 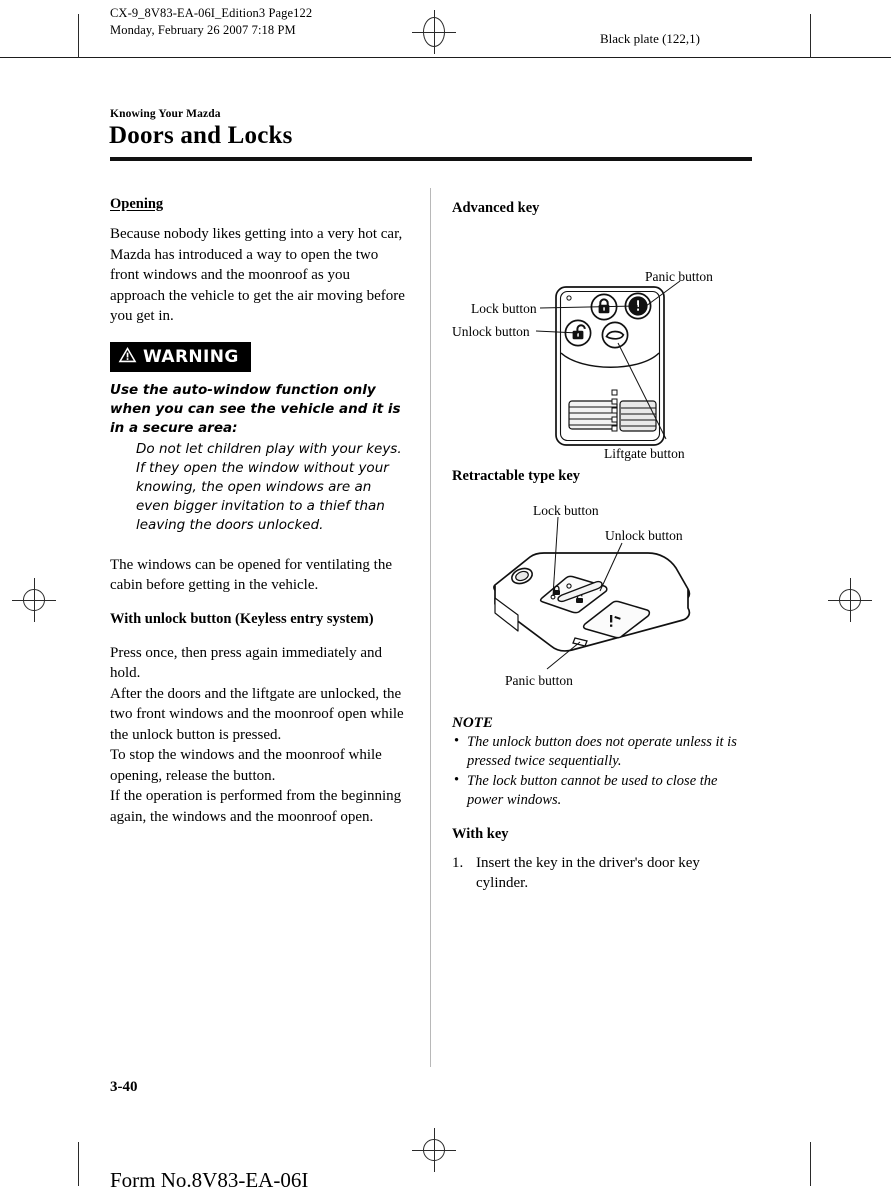 What do you see at coordinates (569, 586) in the screenshot?
I see `fob-indicator-dot-icon` at bounding box center [569, 586].